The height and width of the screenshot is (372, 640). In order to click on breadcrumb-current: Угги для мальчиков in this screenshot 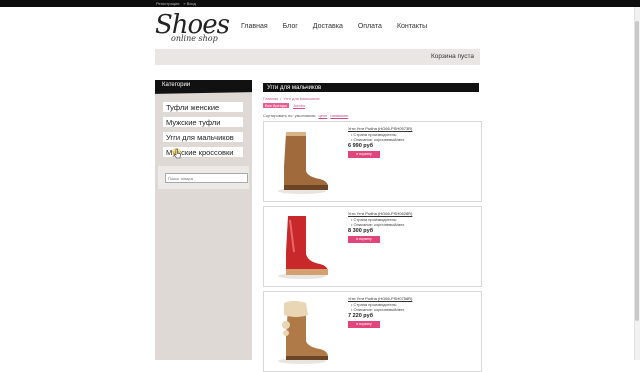, I will do `click(301, 98)`.